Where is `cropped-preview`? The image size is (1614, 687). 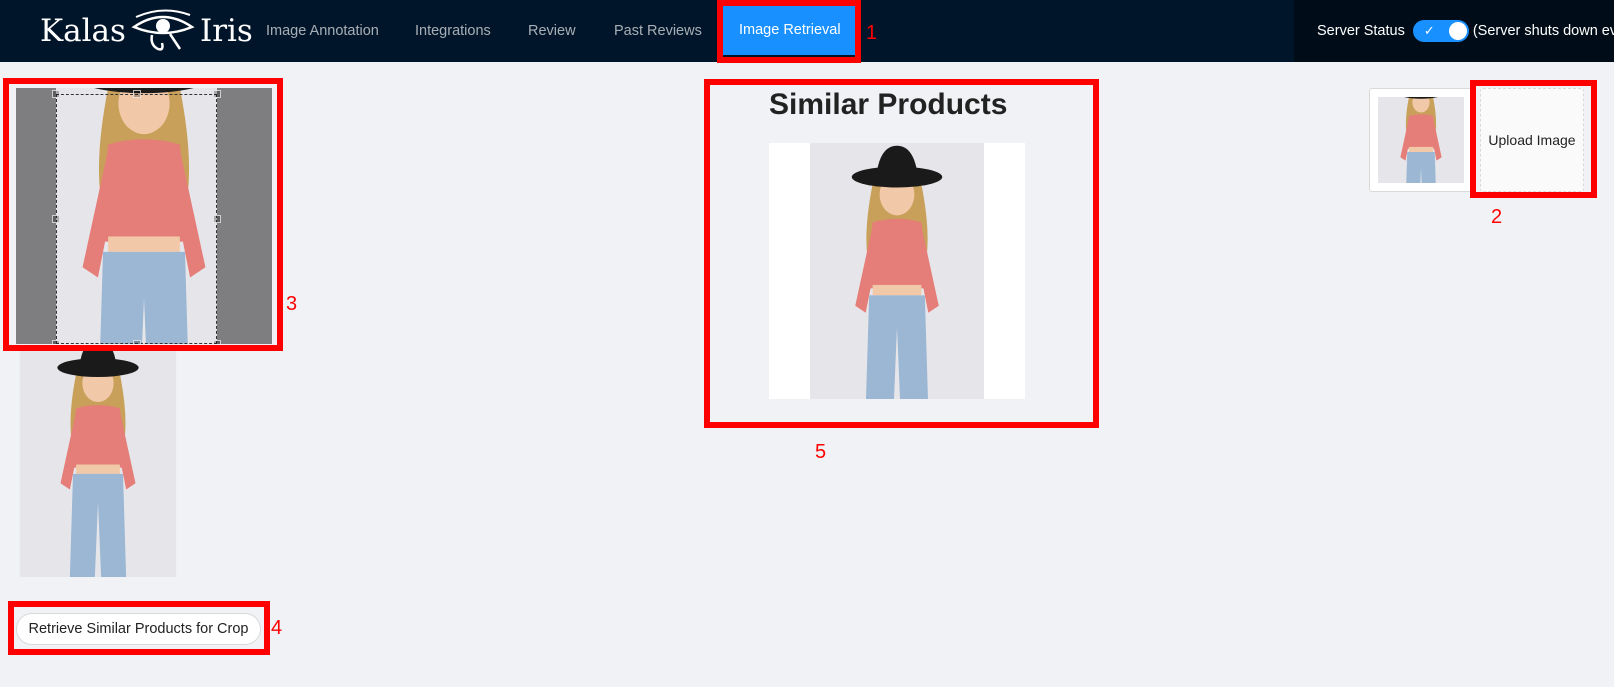 cropped-preview is located at coordinates (98, 476).